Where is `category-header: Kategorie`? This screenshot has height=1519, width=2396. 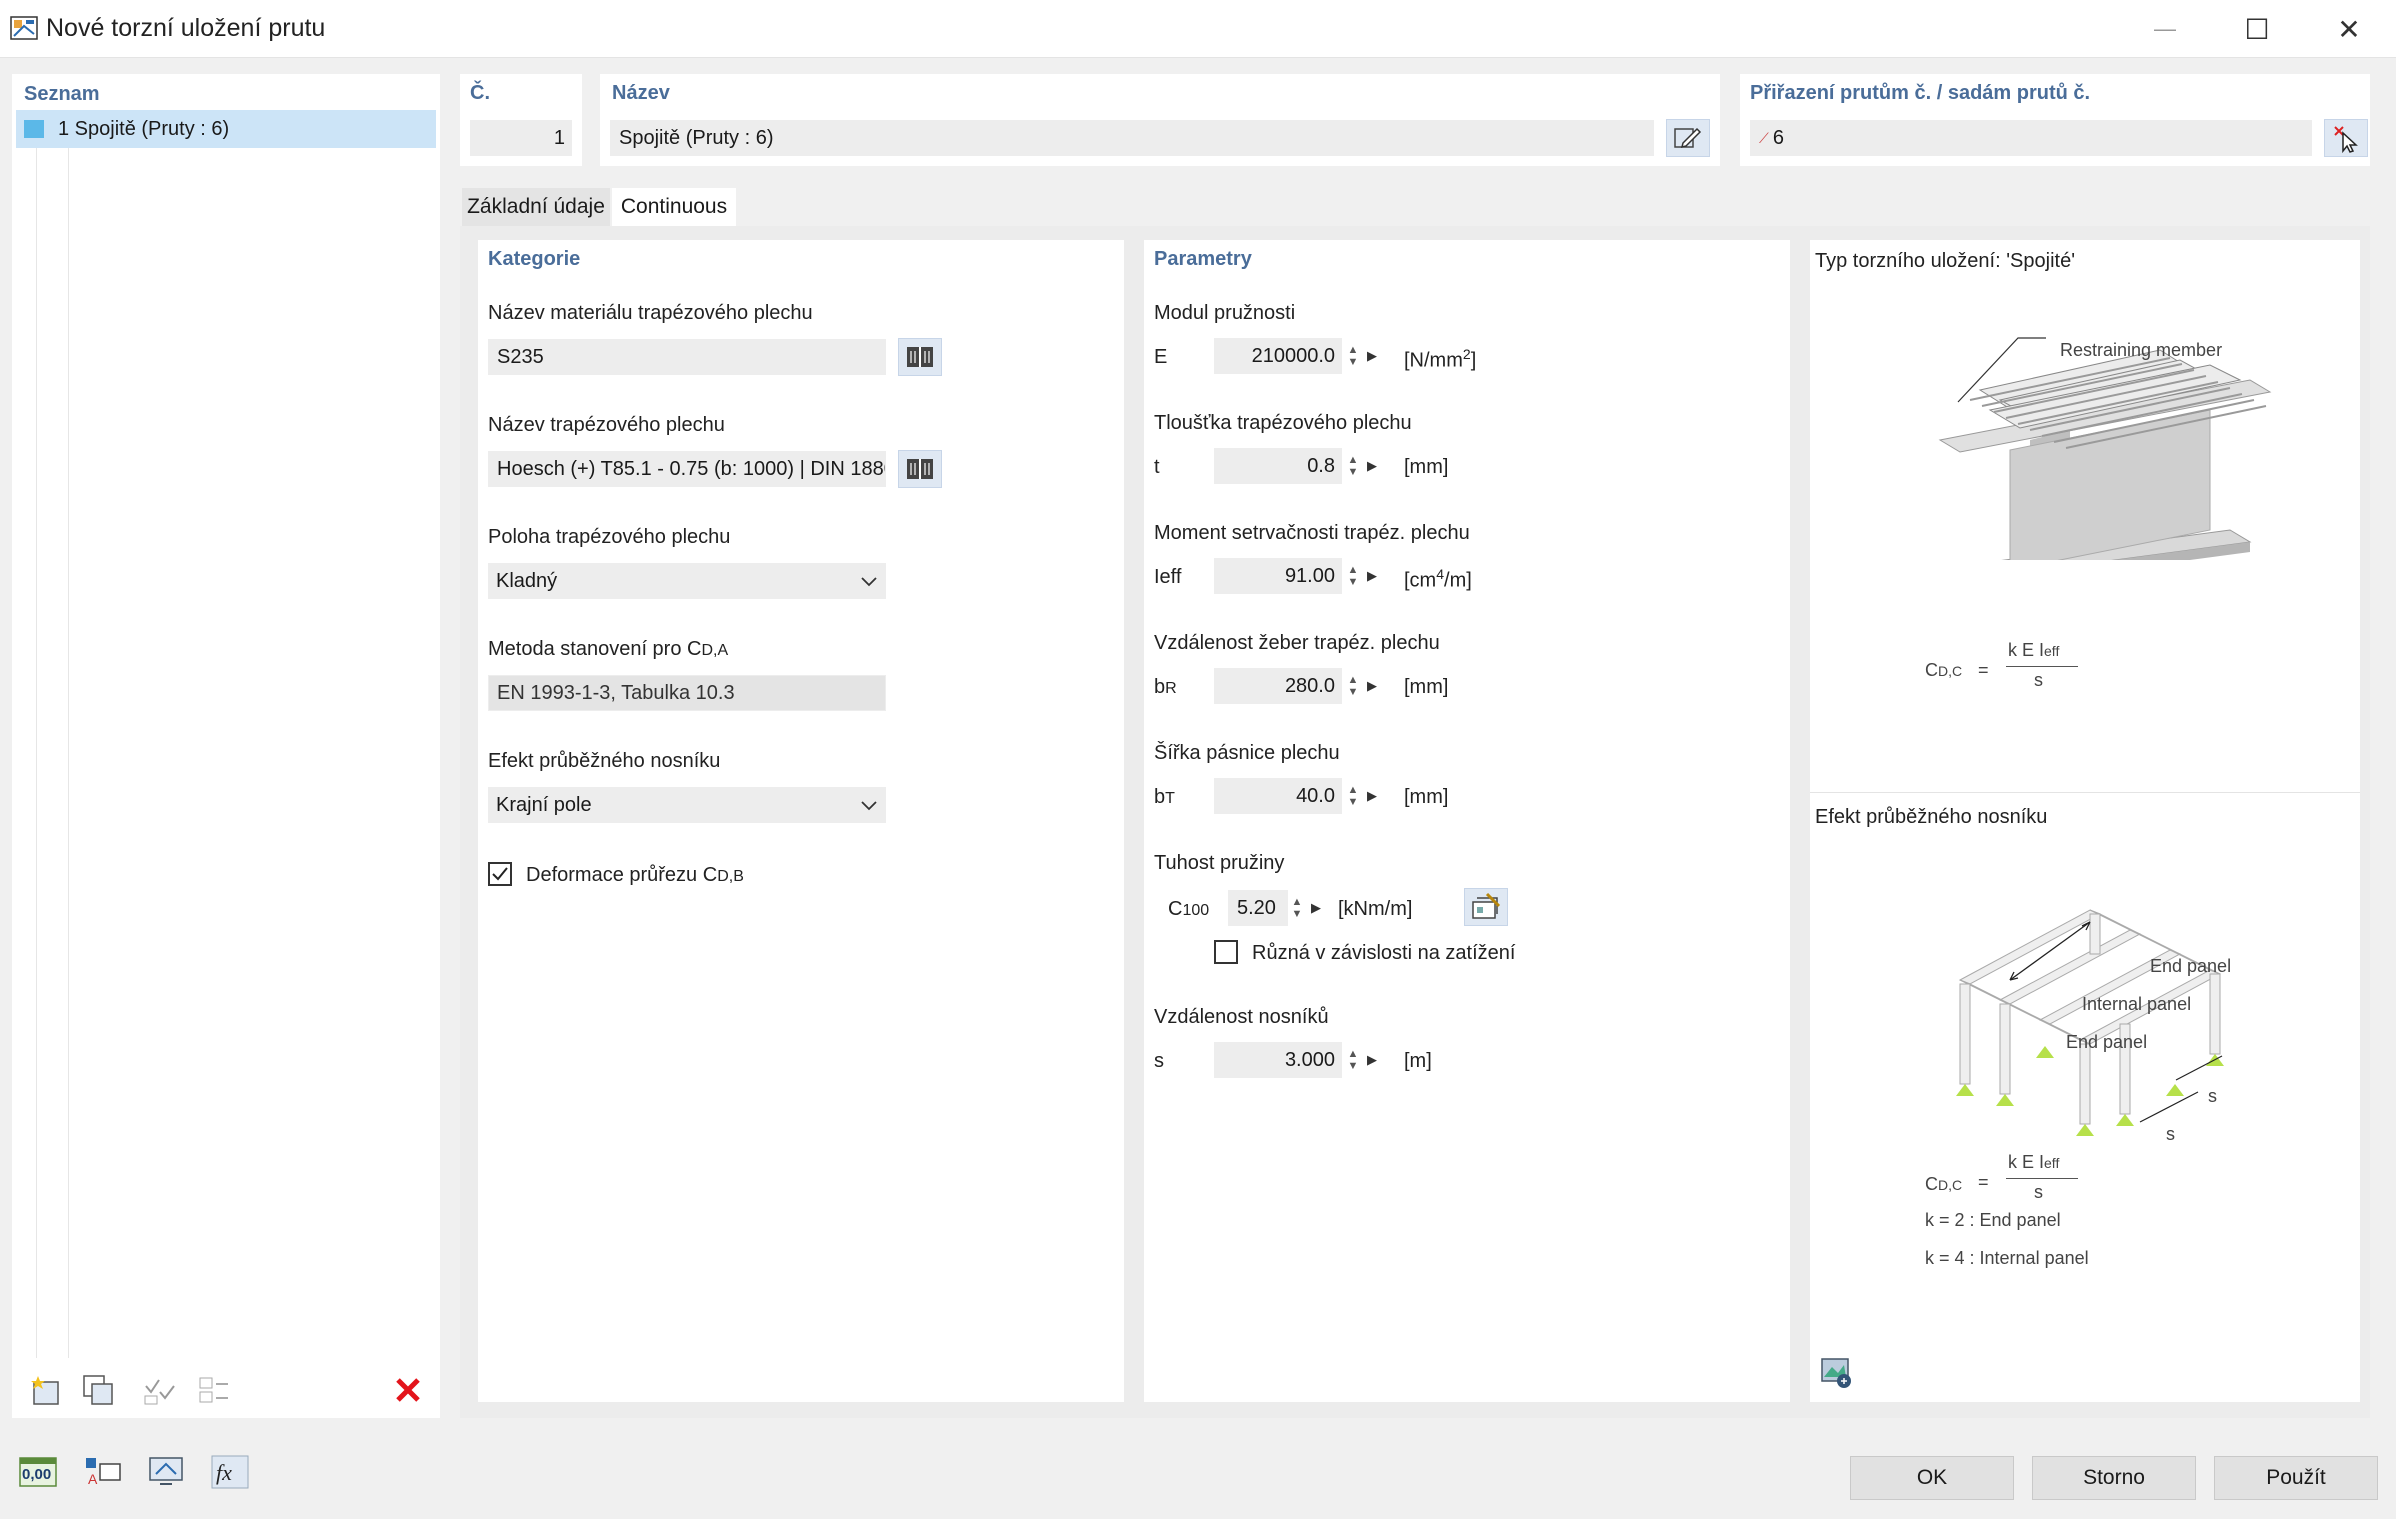 category-header: Kategorie is located at coordinates (534, 259).